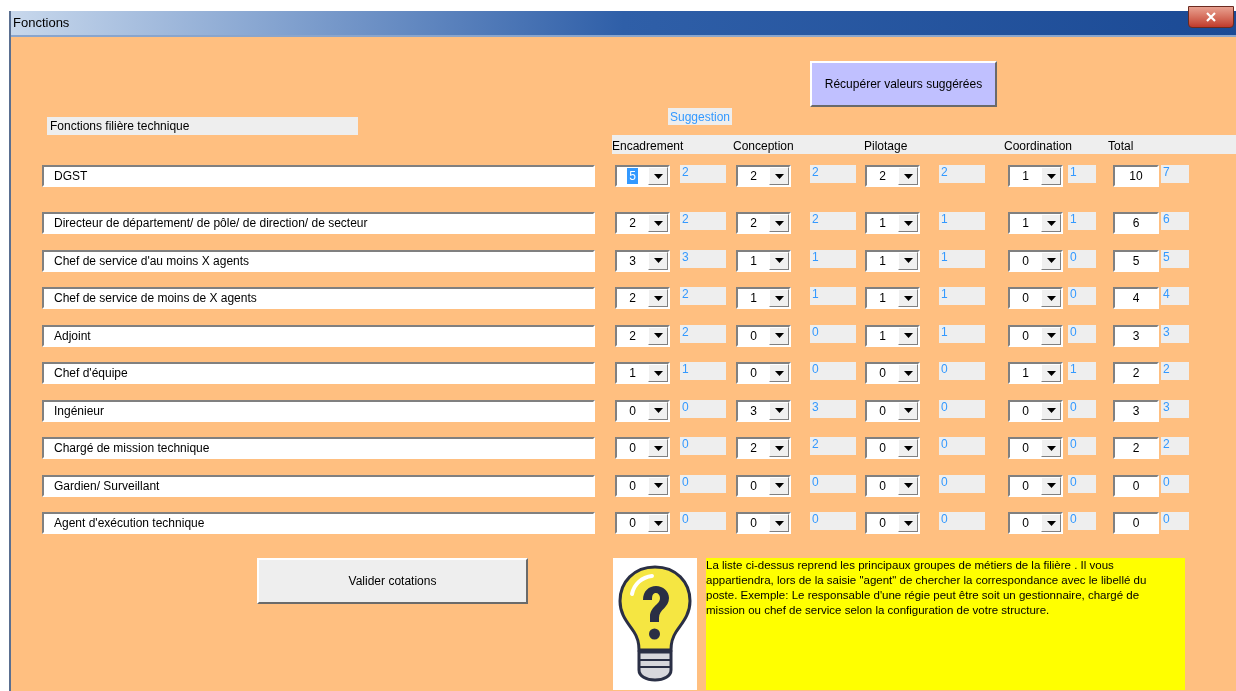  What do you see at coordinates (318, 523) in the screenshot?
I see `function-name-field: Agent d'exécution technique` at bounding box center [318, 523].